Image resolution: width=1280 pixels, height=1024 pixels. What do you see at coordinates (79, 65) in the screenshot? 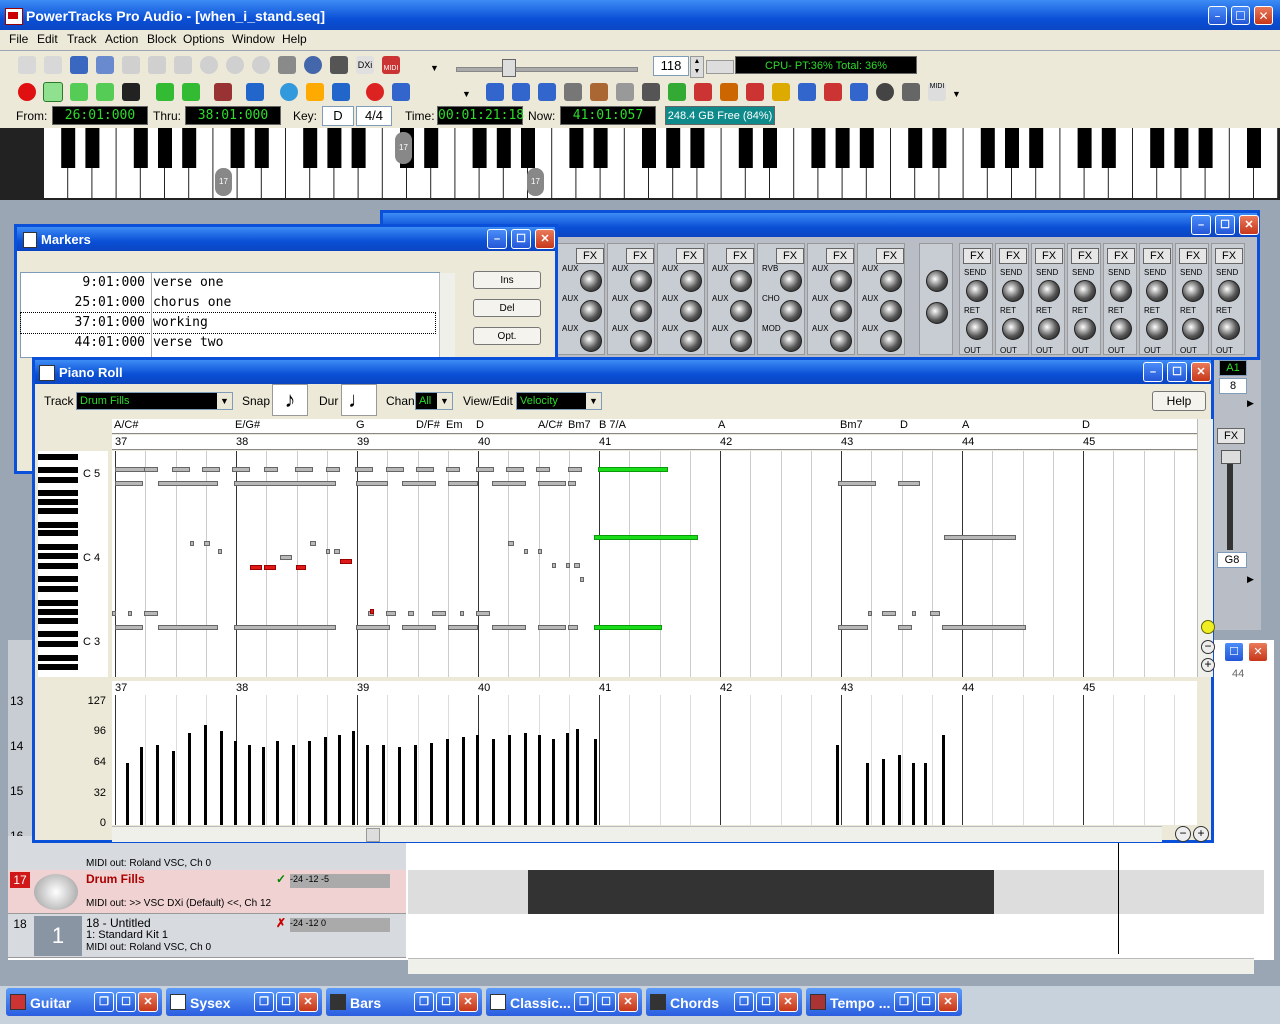
I see `save-icon` at bounding box center [79, 65].